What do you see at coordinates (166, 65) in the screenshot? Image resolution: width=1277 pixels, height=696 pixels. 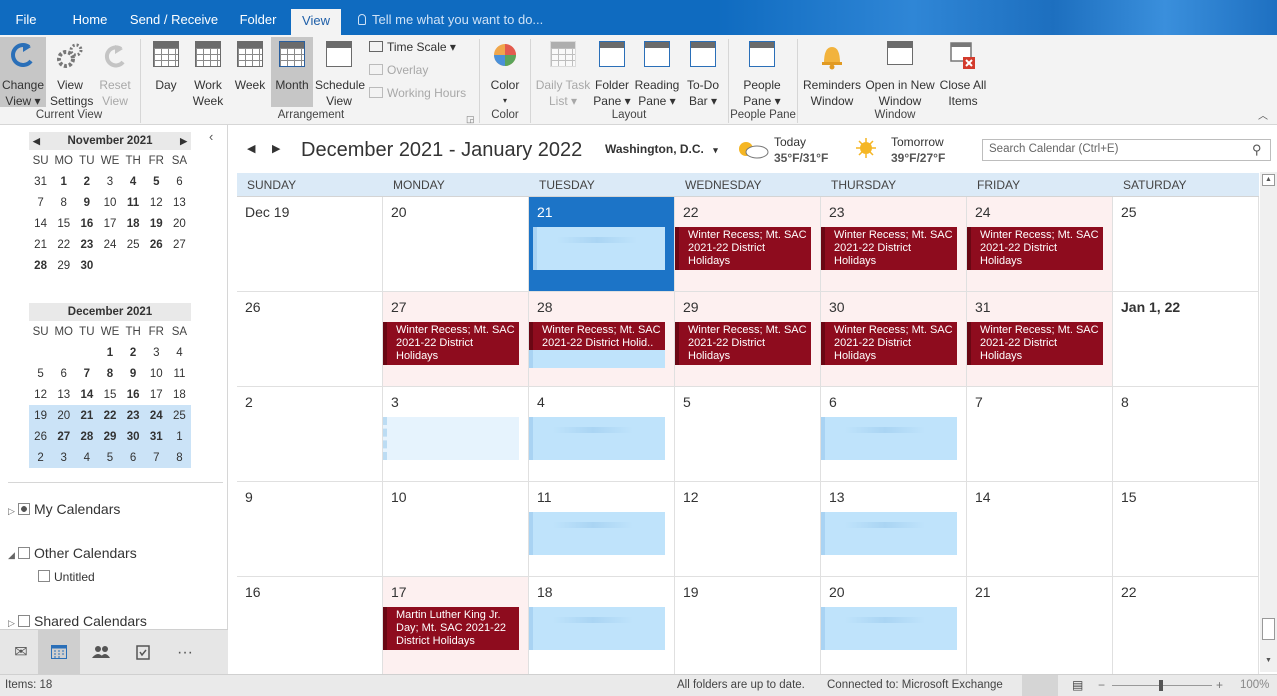 I see `day-view-button: Day` at bounding box center [166, 65].